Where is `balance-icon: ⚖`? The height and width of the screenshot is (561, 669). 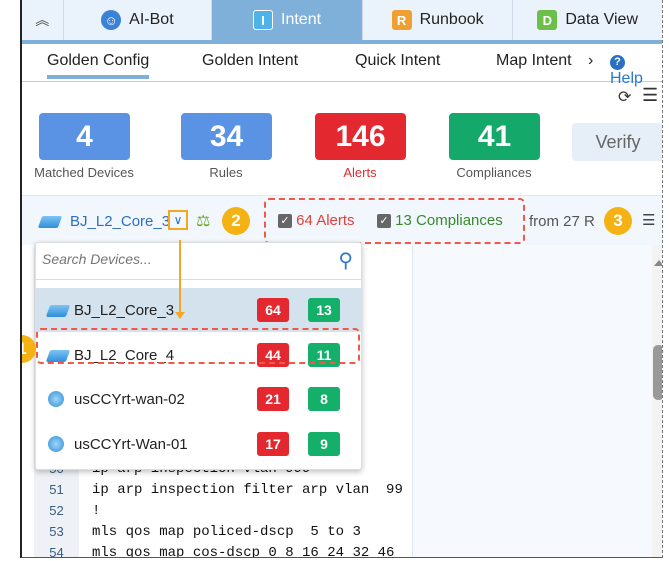 balance-icon: ⚖ is located at coordinates (203, 221).